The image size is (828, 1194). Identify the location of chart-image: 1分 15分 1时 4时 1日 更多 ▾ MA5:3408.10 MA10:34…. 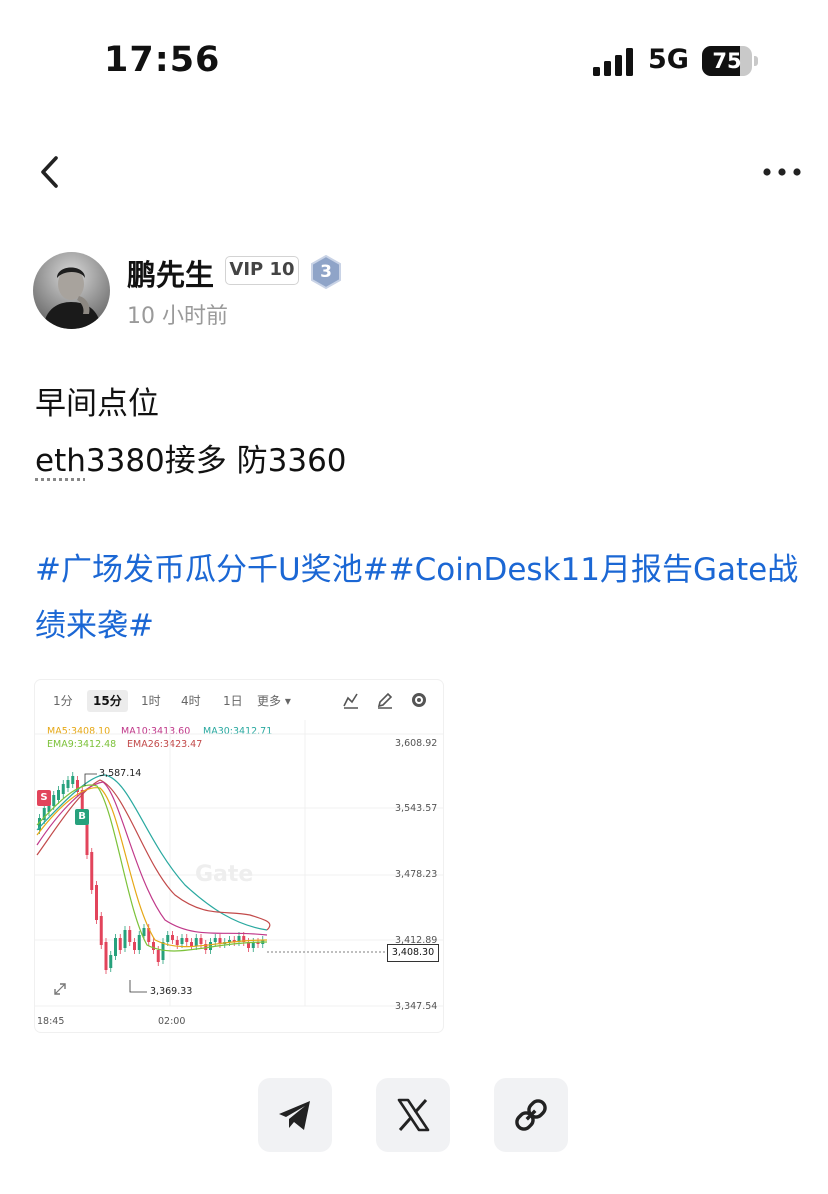
(239, 856).